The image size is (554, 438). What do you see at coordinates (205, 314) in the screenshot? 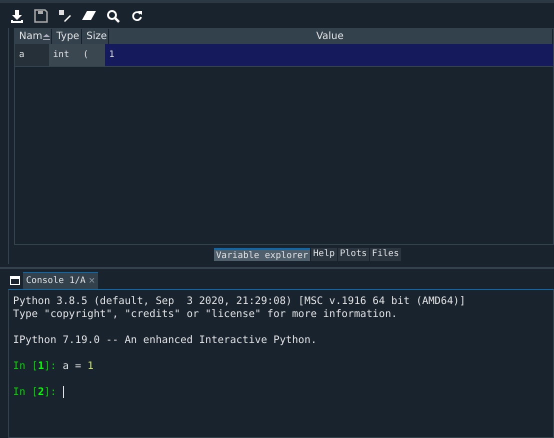
I see `console-line: Type "copyright", "credits" or "license" for more information.` at bounding box center [205, 314].